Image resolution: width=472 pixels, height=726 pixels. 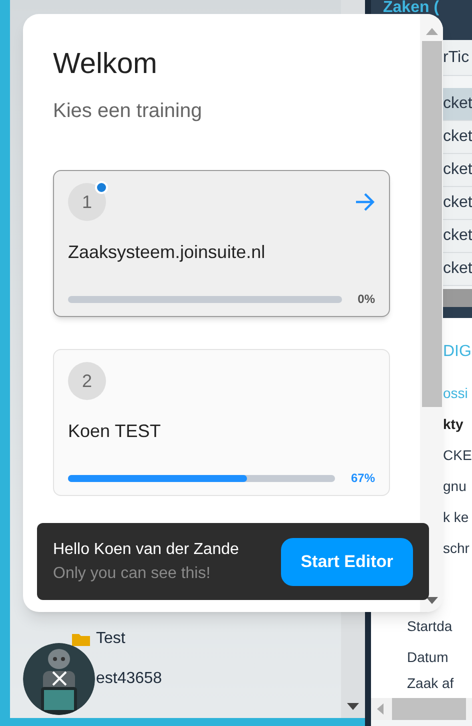 I want to click on scroll-up-icon, so click(x=432, y=31).